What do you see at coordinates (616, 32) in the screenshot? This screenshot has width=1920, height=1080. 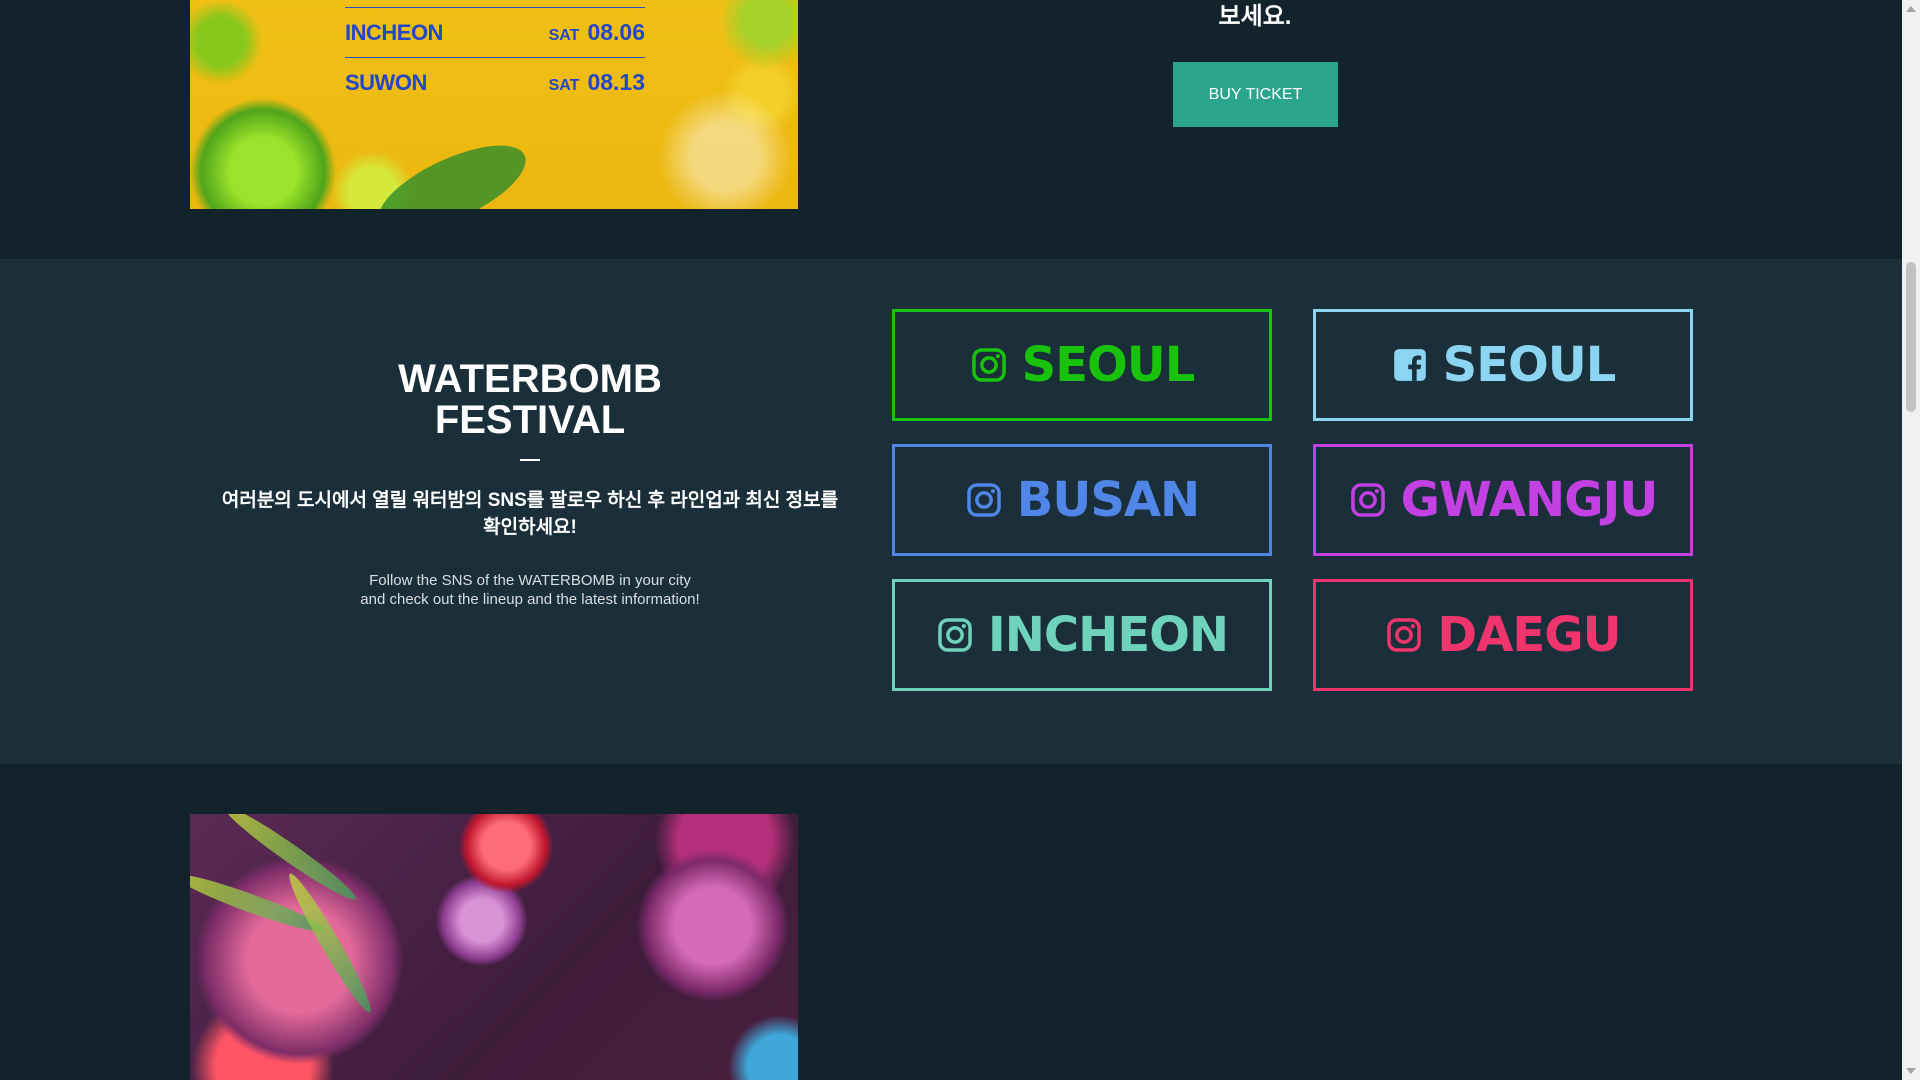 I see `poster-date-value: 08.06` at bounding box center [616, 32].